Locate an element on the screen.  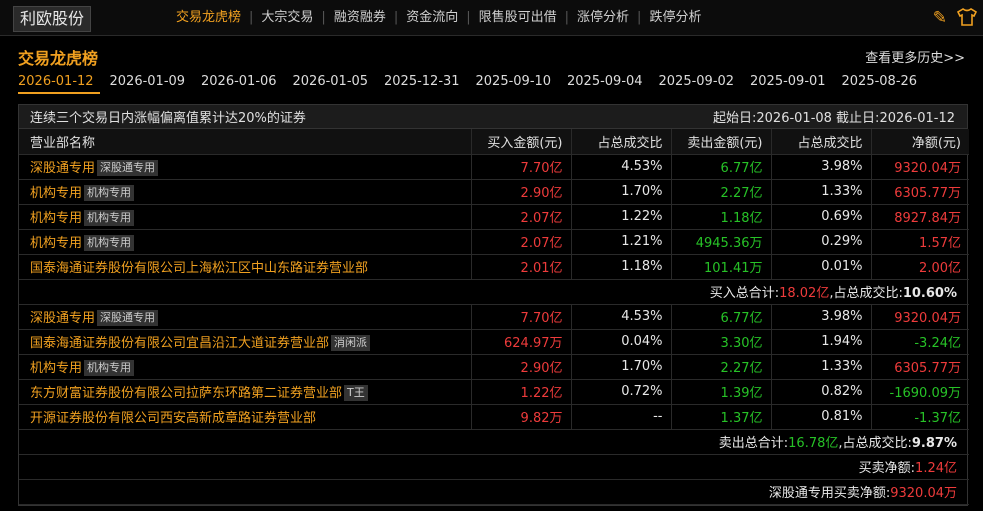
col-header-net: 净额(元) is located at coordinates (920, 142).